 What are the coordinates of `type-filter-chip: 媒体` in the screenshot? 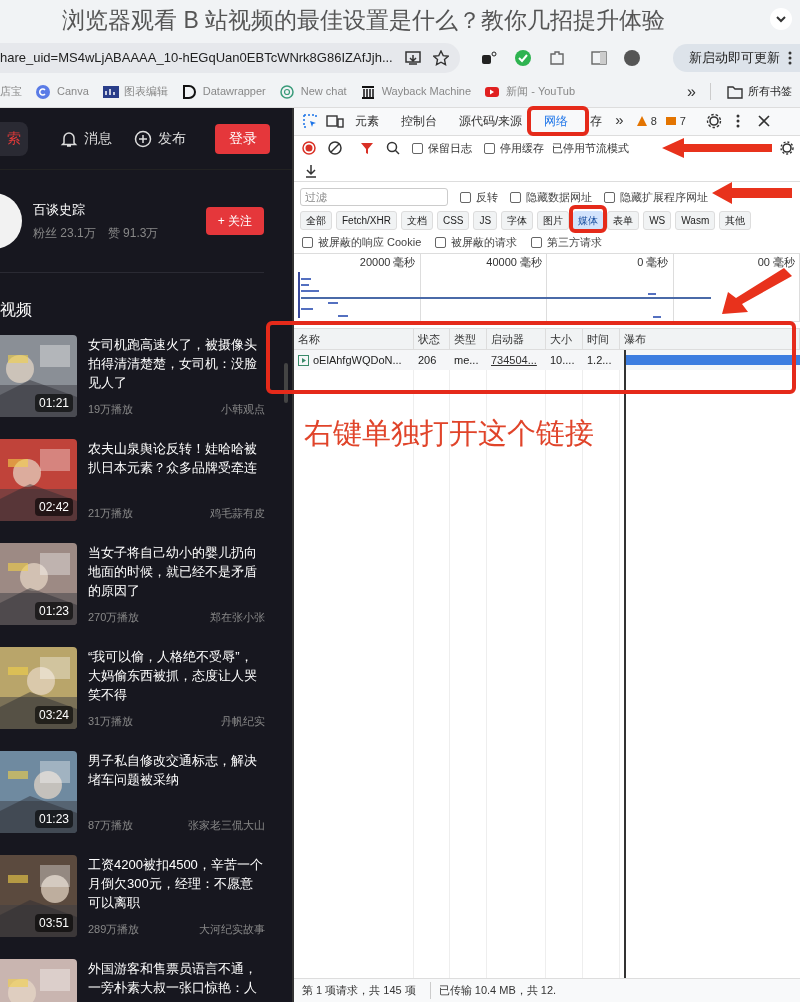 It's located at (588, 220).